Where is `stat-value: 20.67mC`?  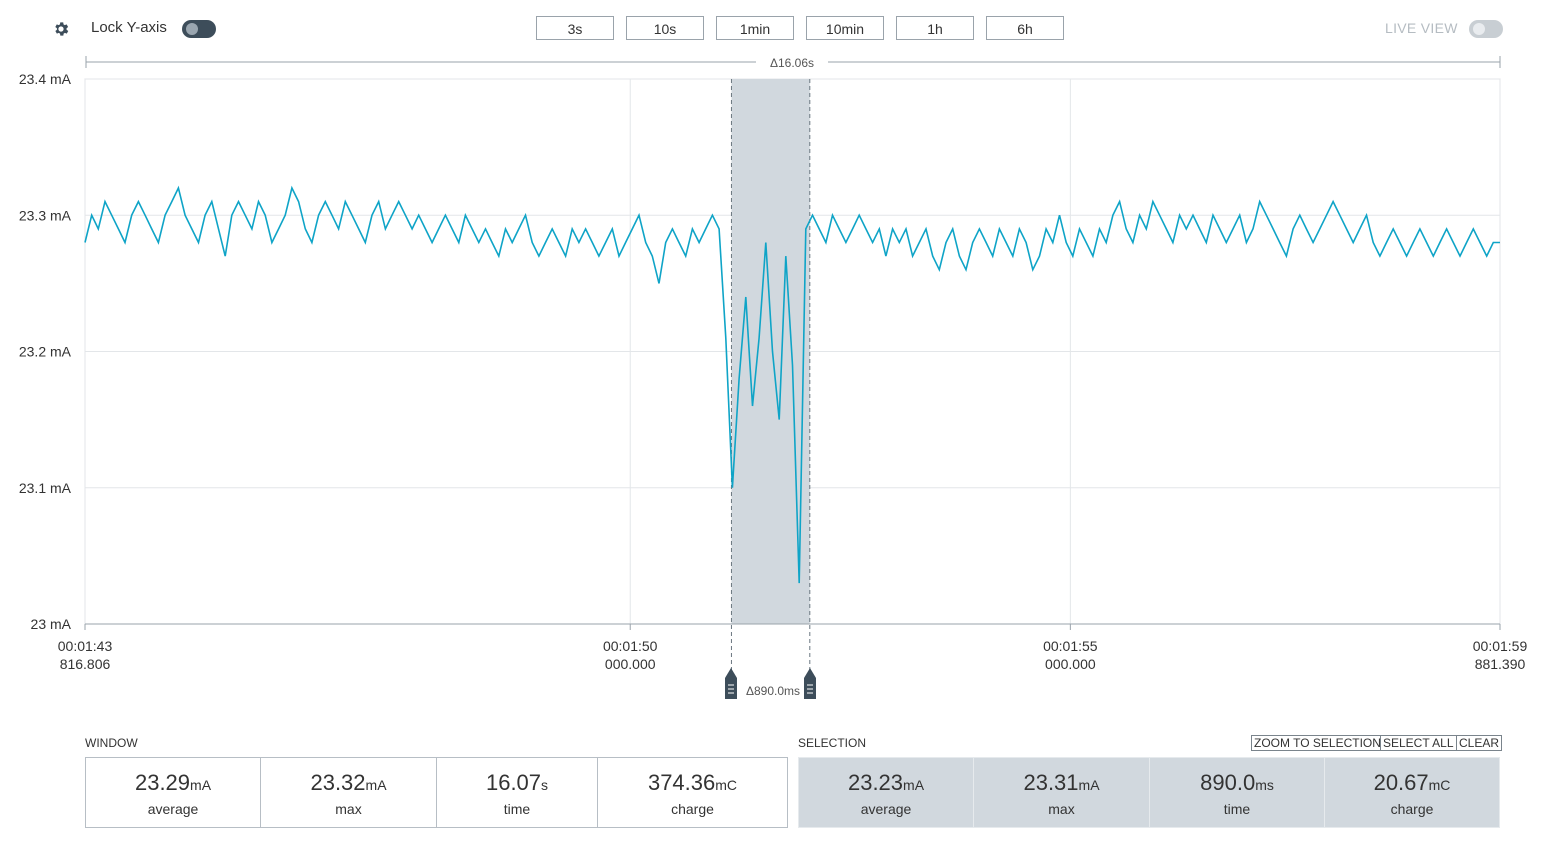
stat-value: 20.67mC is located at coordinates (1412, 783).